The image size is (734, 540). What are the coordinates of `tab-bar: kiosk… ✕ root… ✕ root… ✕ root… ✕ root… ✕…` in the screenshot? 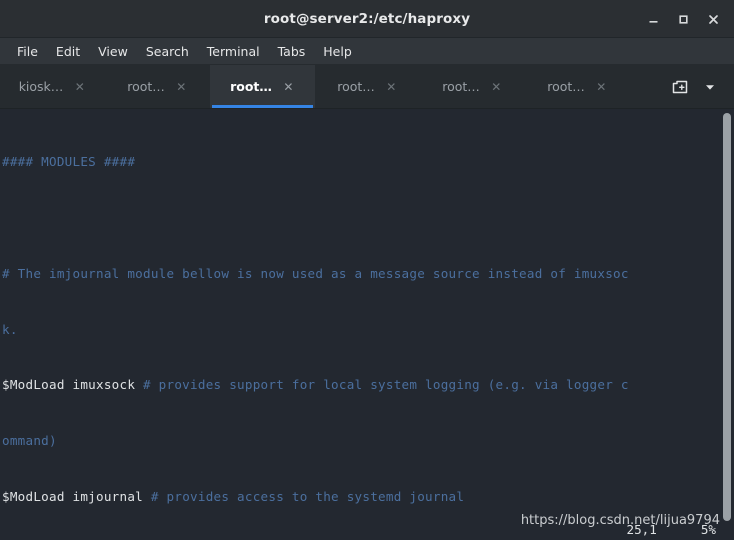 It's located at (367, 87).